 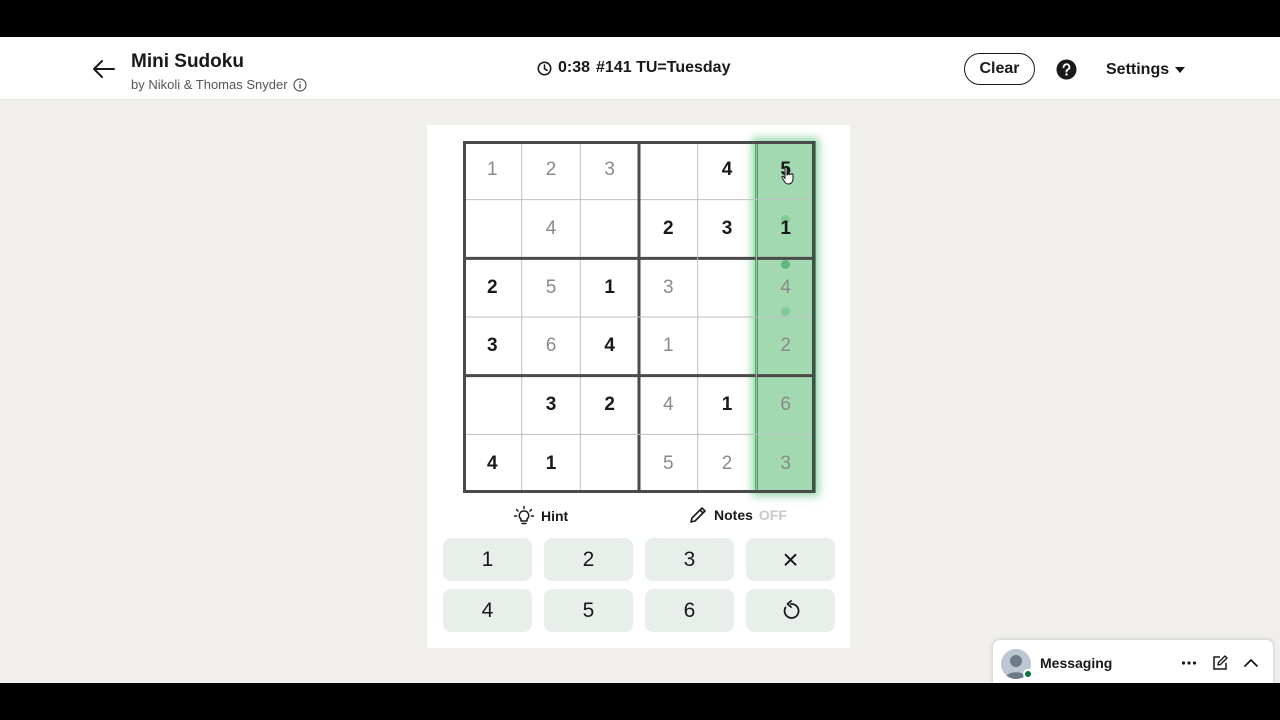 I want to click on timer: 0:38, so click(x=574, y=67).